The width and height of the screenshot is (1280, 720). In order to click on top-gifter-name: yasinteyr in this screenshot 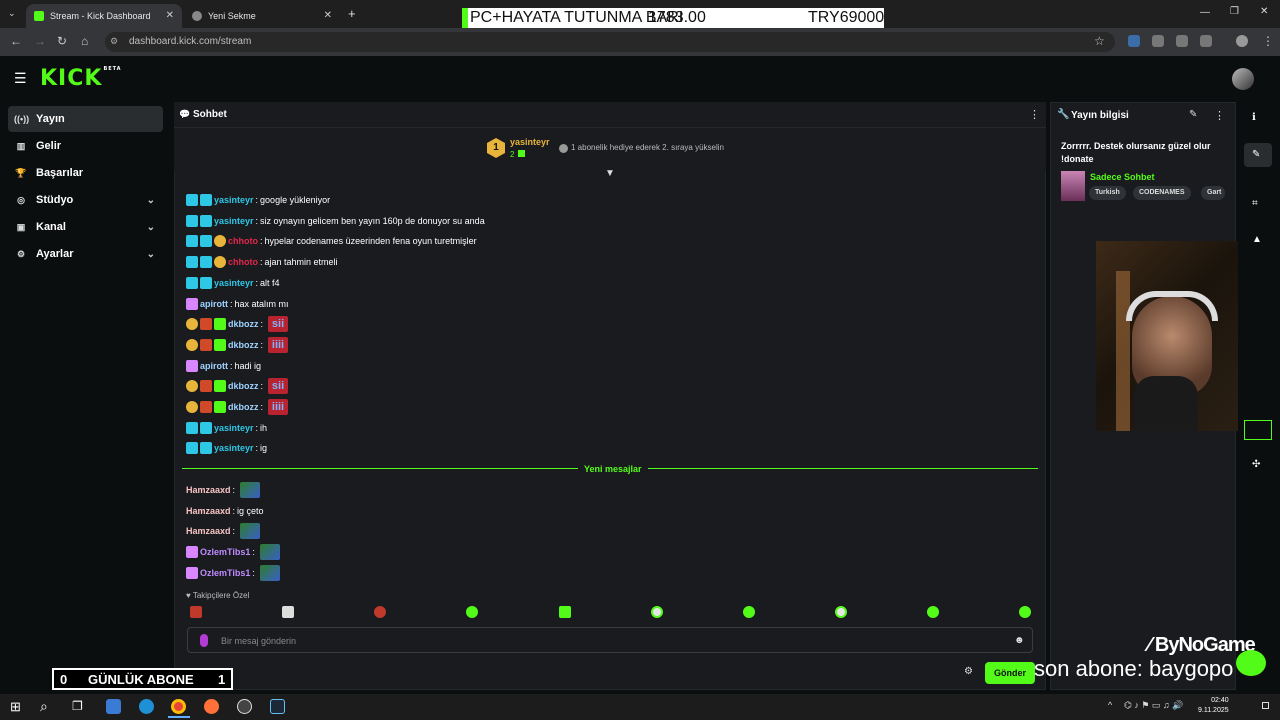, I will do `click(530, 142)`.